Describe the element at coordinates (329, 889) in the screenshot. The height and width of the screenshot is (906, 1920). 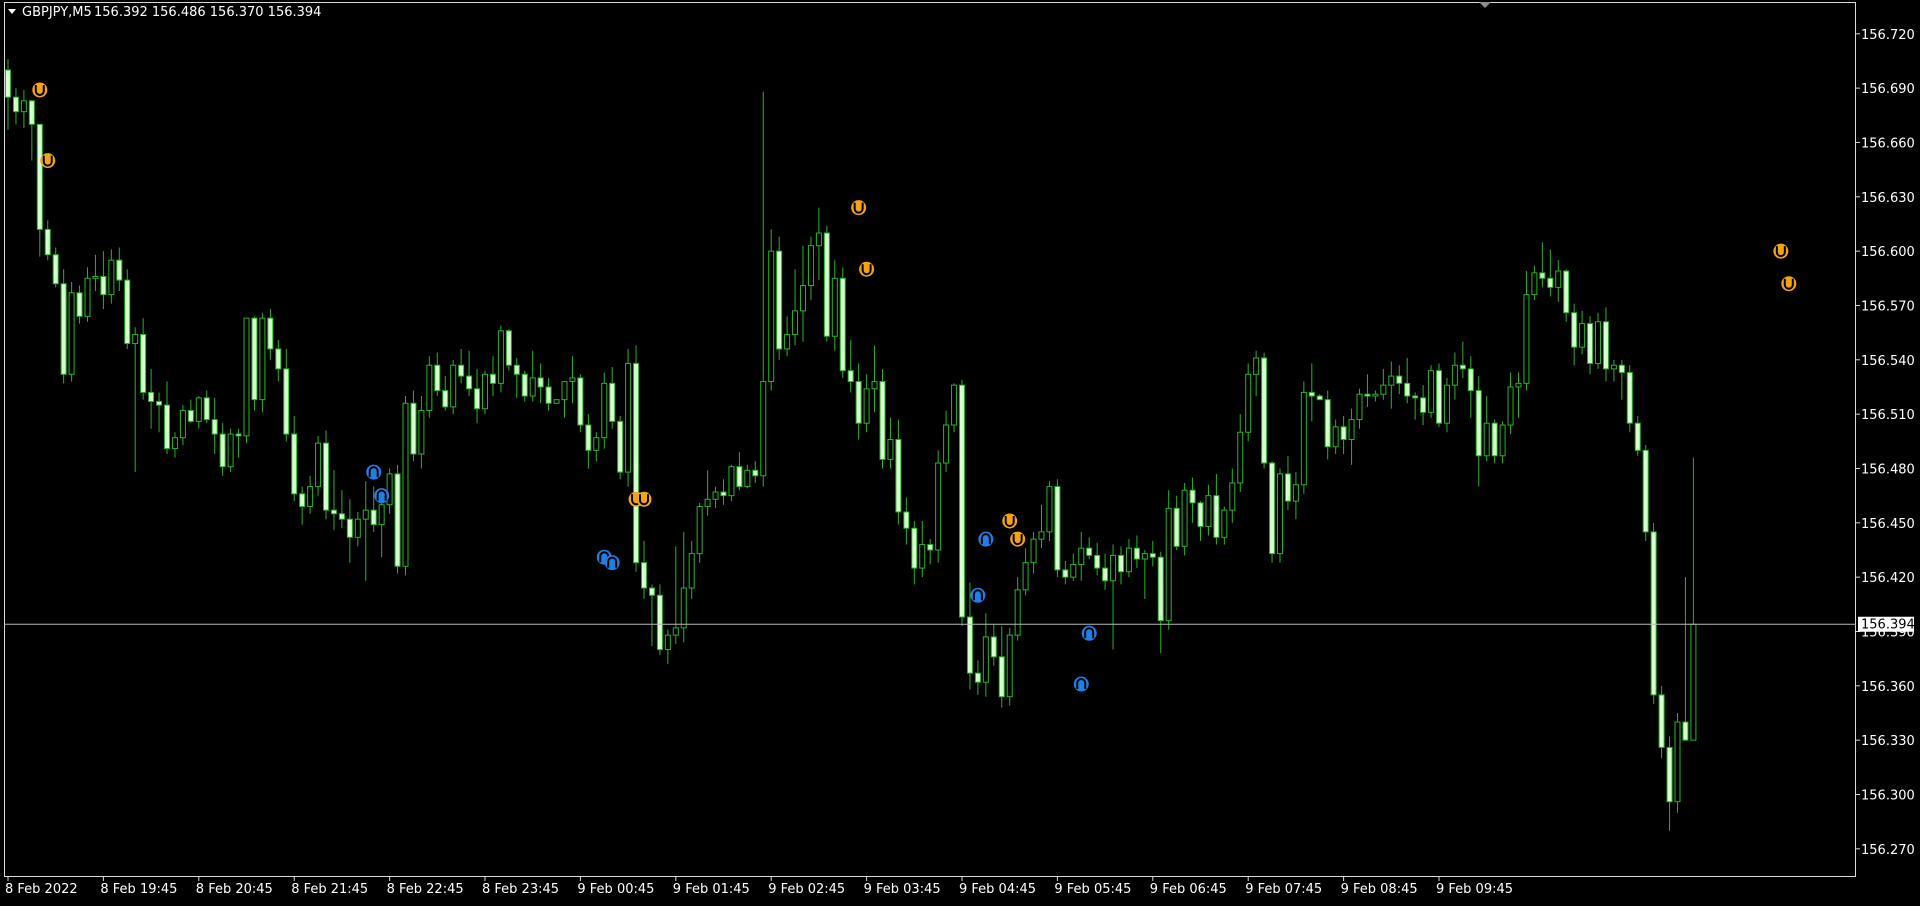
I see `x-tick-label: 8 Feb 21:45` at that location.